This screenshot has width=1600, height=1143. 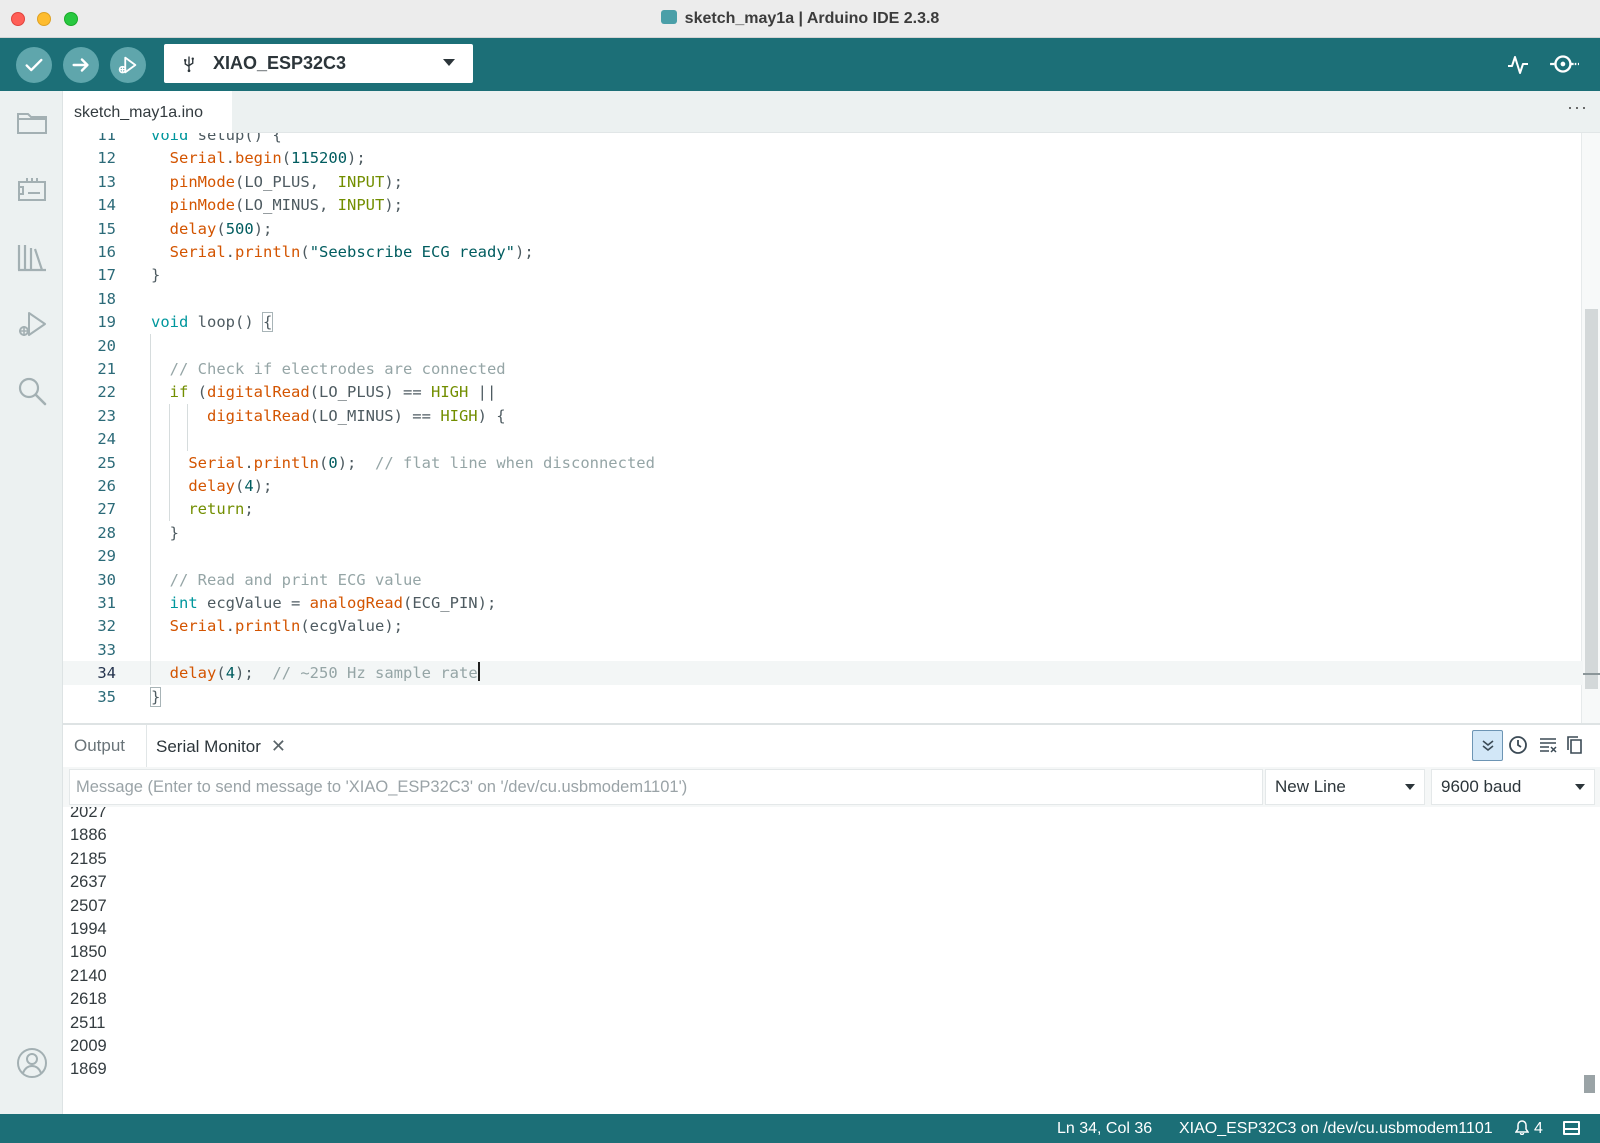 I want to click on timestamp-toggle, so click(x=1518, y=745).